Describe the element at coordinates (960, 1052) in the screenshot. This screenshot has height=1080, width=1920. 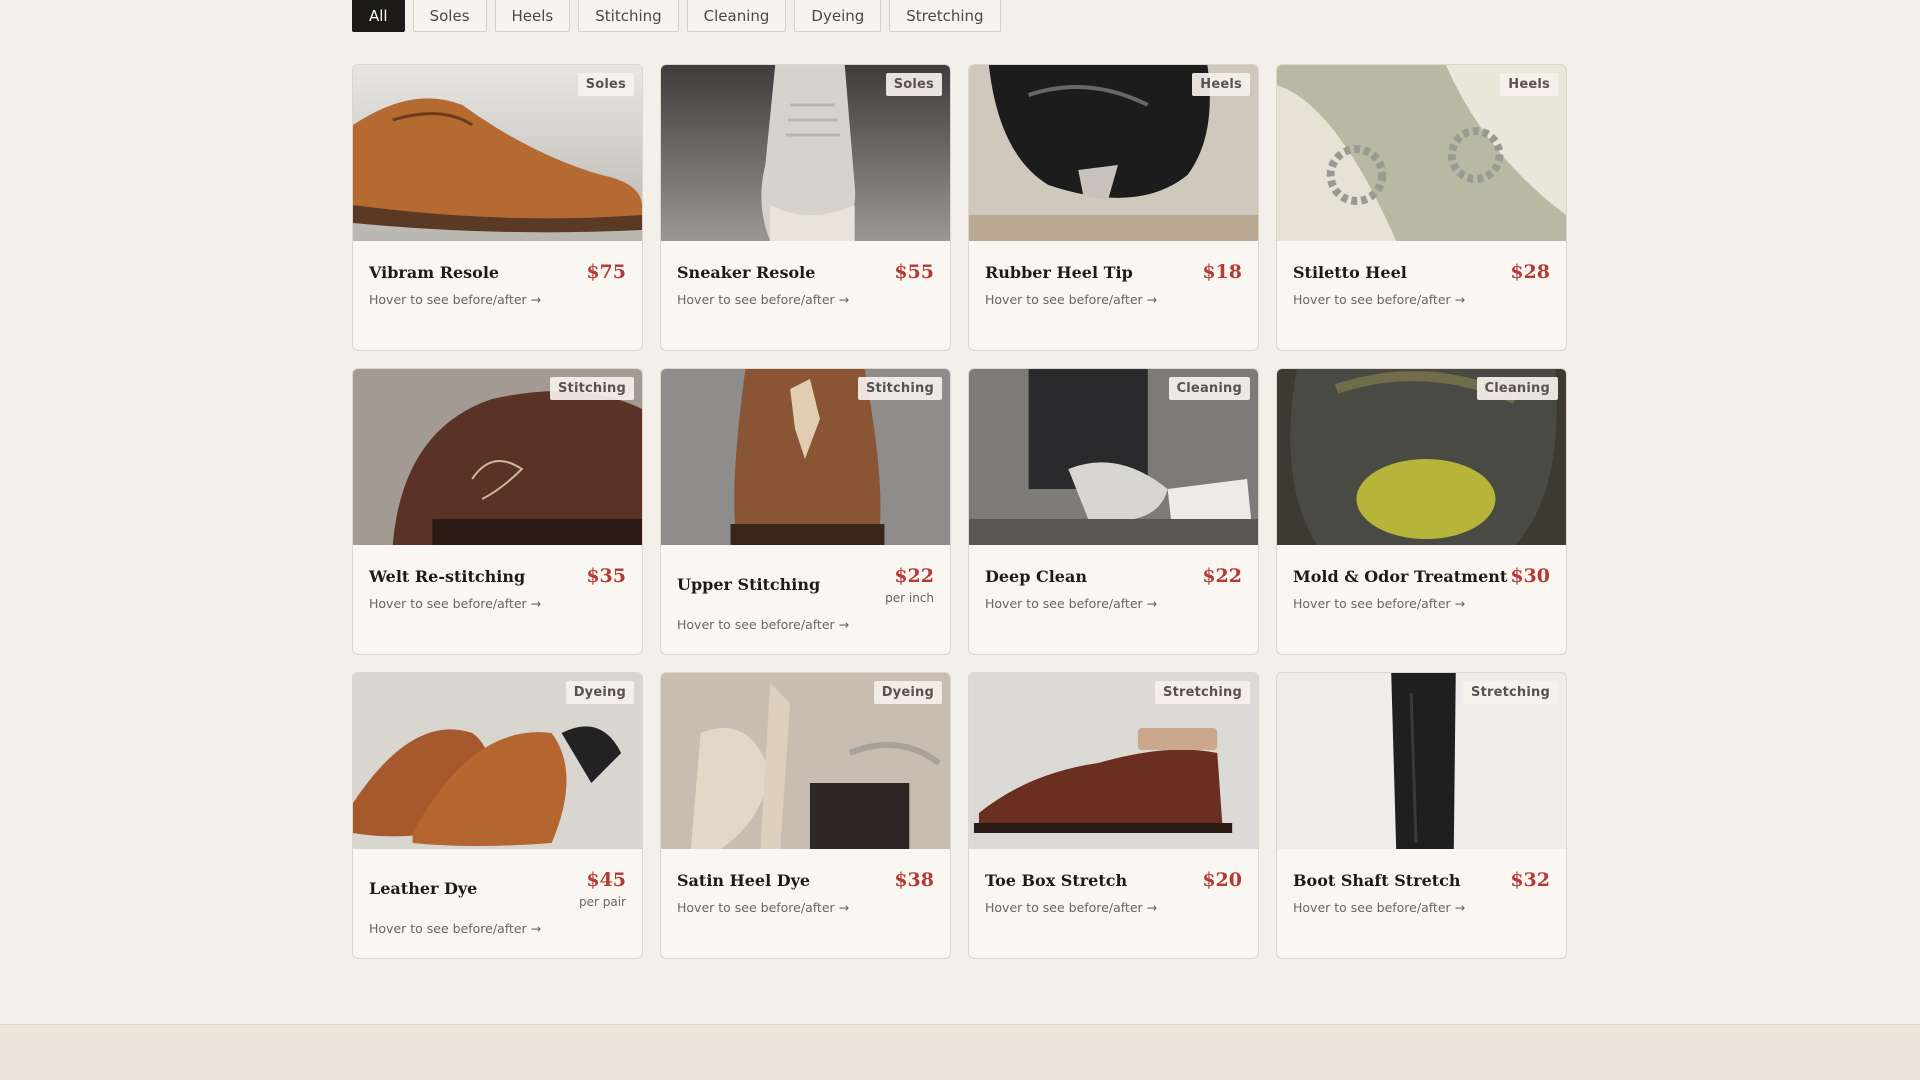
I see `page-footer` at that location.